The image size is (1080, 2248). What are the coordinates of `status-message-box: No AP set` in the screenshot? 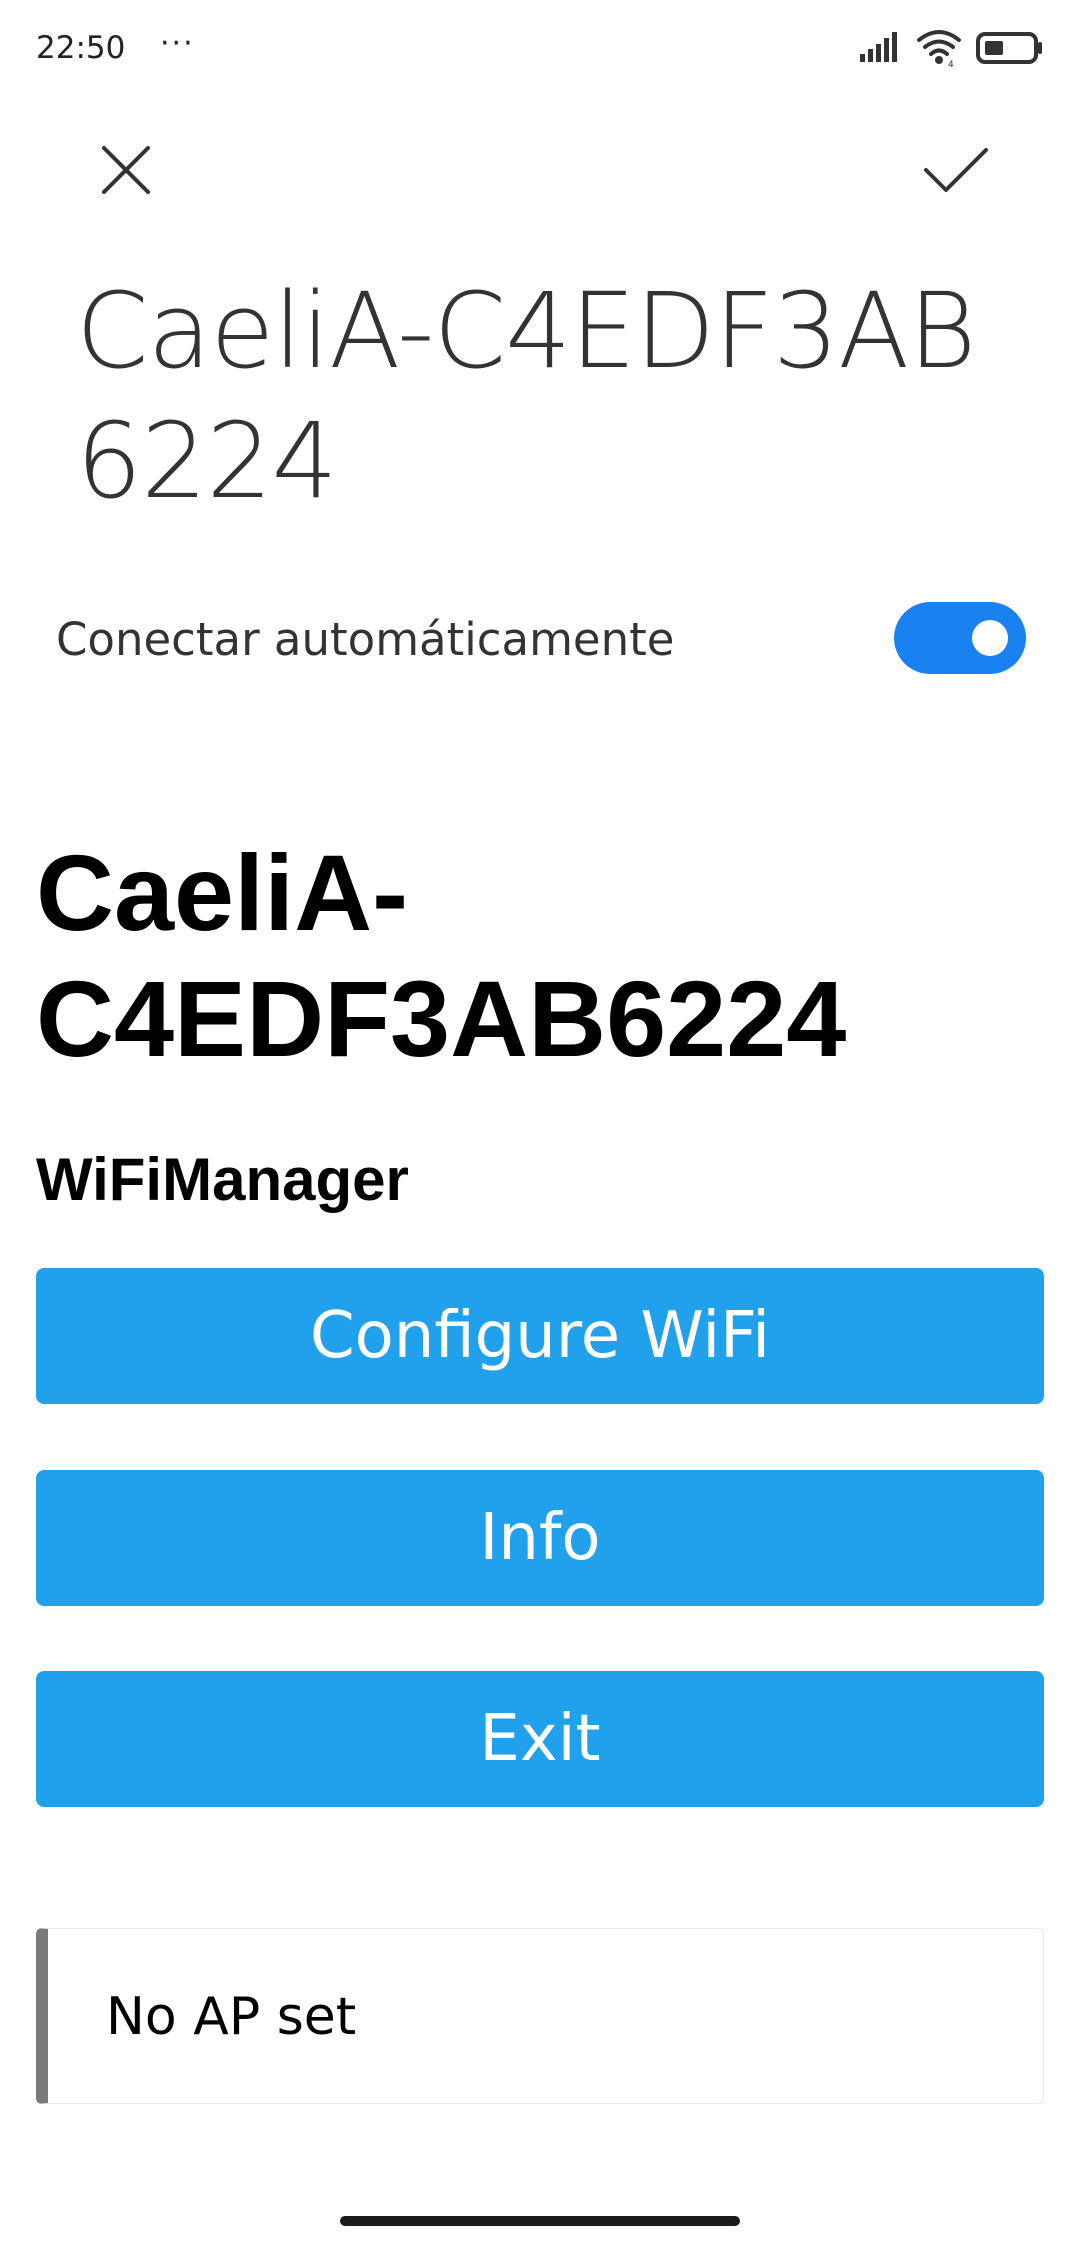 It's located at (540, 2016).